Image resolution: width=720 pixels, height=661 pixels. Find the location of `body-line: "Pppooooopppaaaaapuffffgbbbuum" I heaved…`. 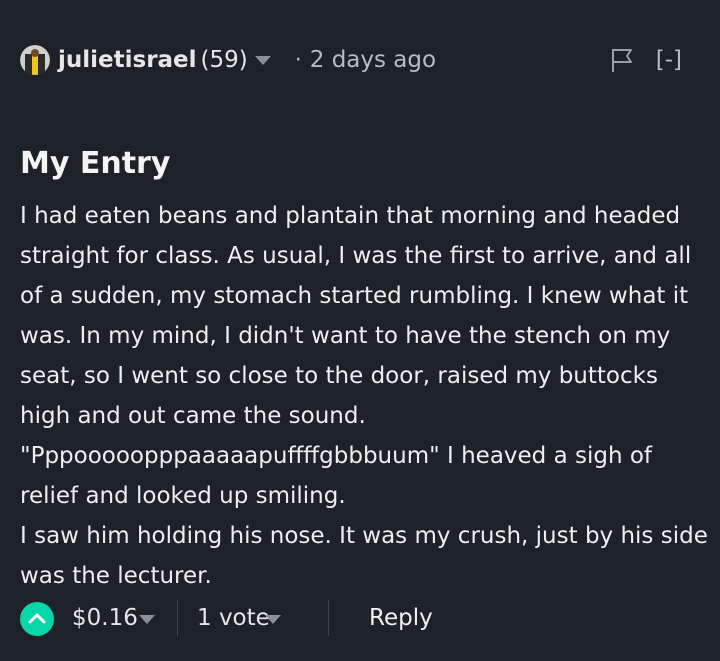

body-line: "Pppooooopppaaaaapuffffgbbbuum" I heaved… is located at coordinates (336, 456).